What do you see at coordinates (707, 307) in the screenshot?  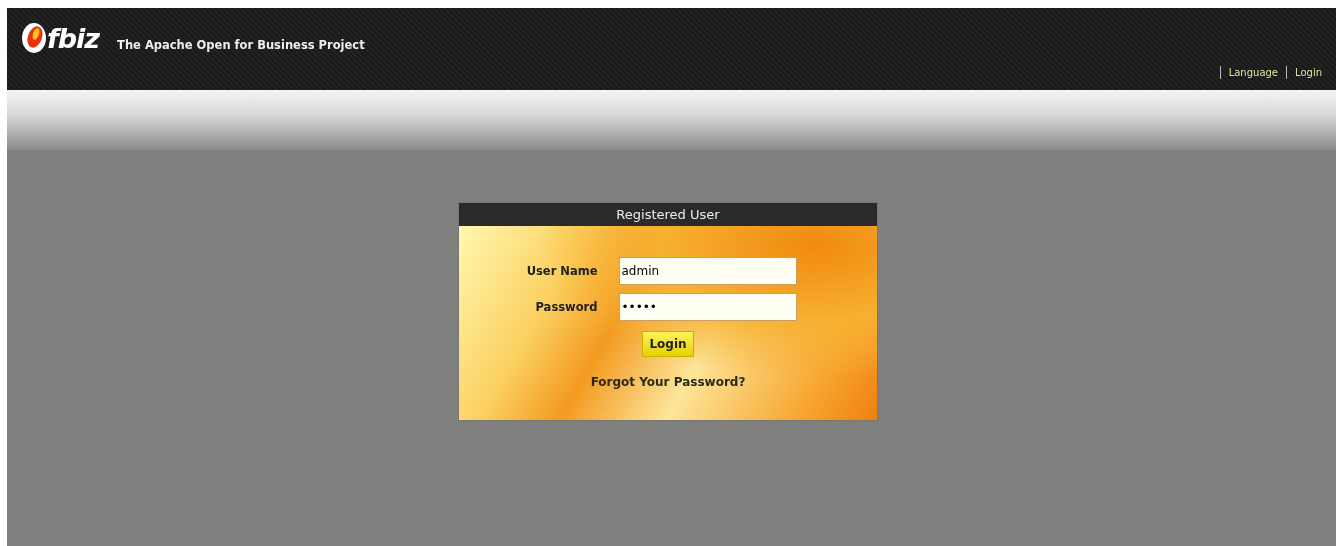 I see `input-field: •••••` at bounding box center [707, 307].